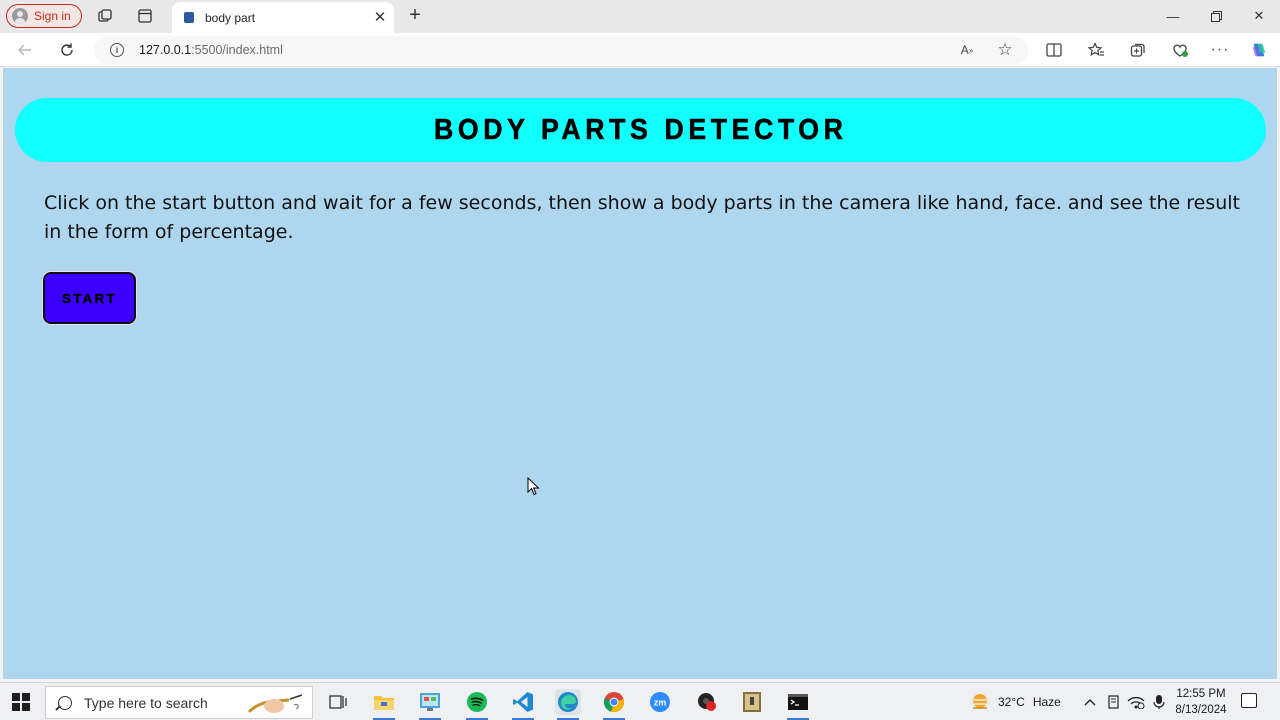  Describe the element at coordinates (798, 704) in the screenshot. I see `terminal-icon` at that location.